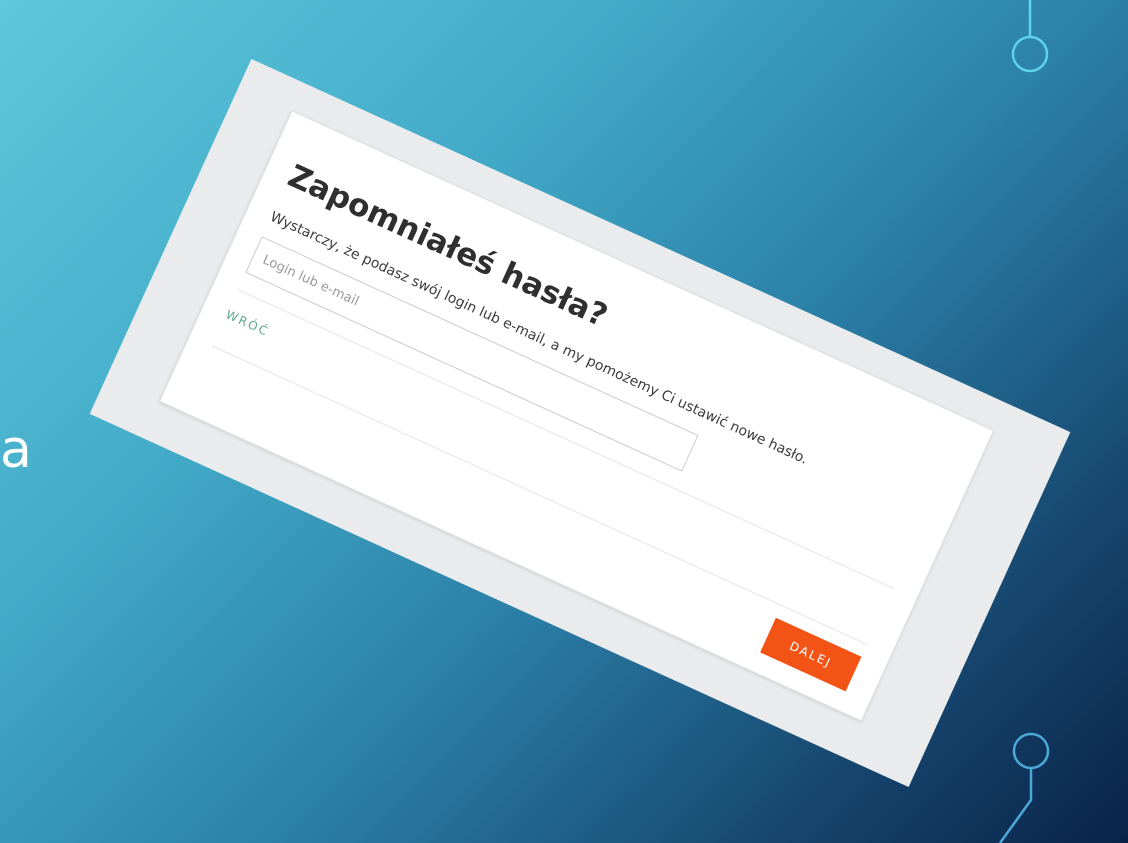 This screenshot has width=1128, height=843. I want to click on next-button: DALEJ, so click(811, 654).